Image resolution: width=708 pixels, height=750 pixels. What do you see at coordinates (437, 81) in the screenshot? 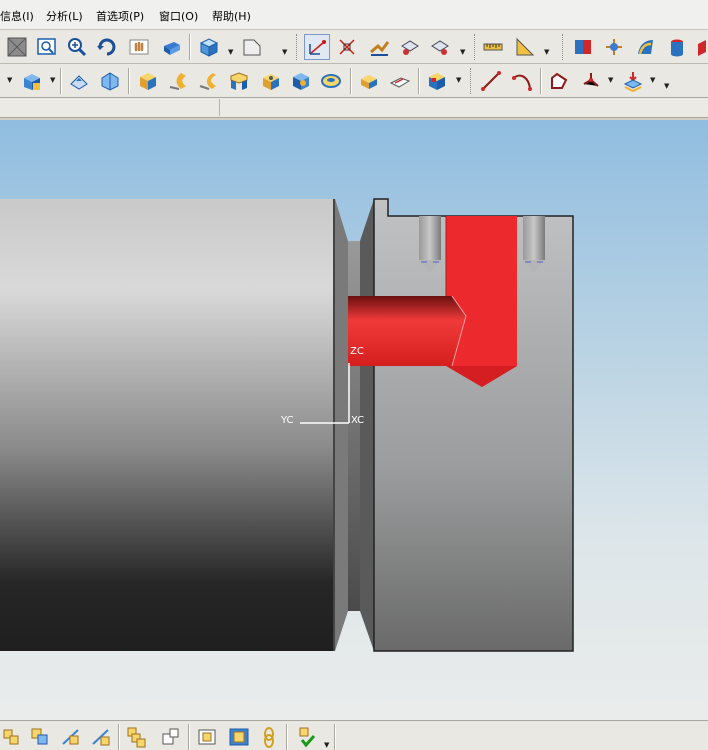
I see `trim-icon` at bounding box center [437, 81].